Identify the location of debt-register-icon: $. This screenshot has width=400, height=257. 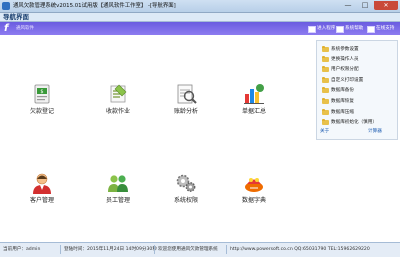
(42, 94).